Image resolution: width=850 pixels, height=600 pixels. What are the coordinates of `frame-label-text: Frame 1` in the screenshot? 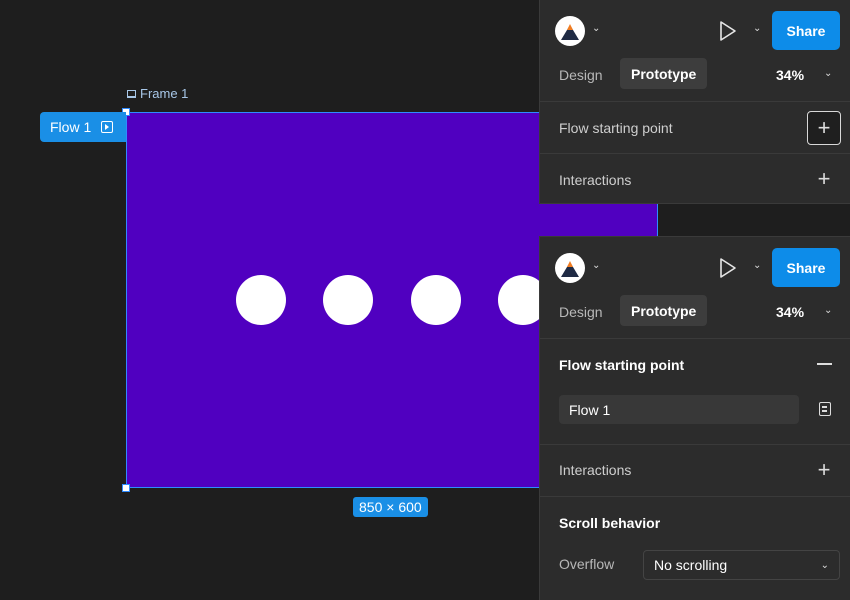 It's located at (164, 93).